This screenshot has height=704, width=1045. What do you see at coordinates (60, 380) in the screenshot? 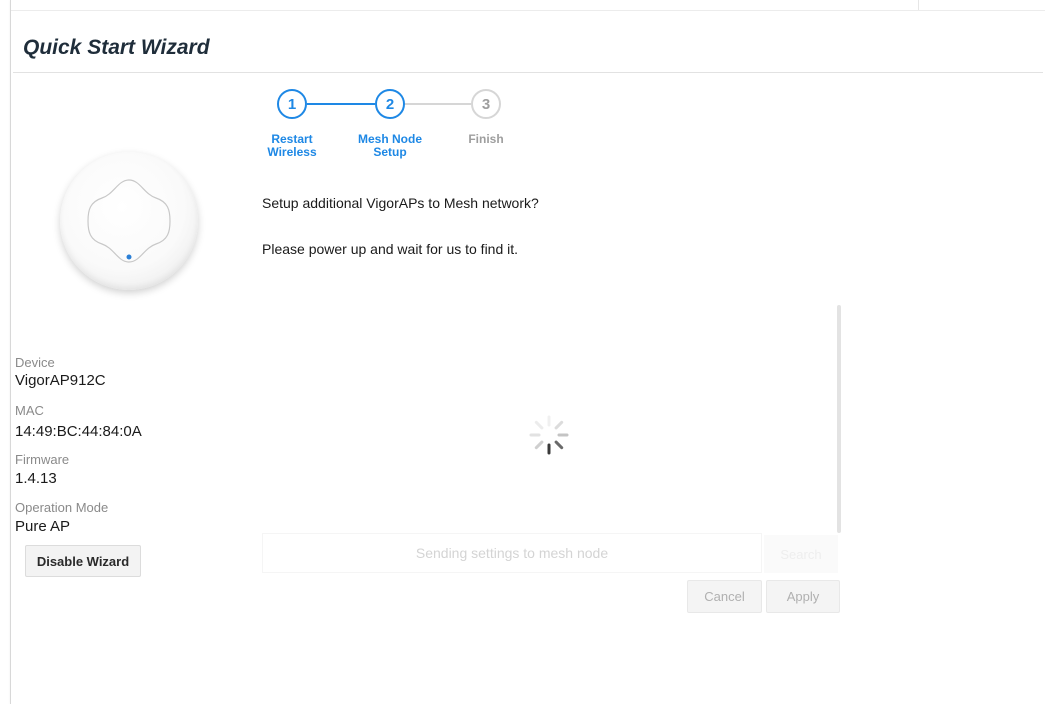
I see `device-value: VigorAP912C` at bounding box center [60, 380].